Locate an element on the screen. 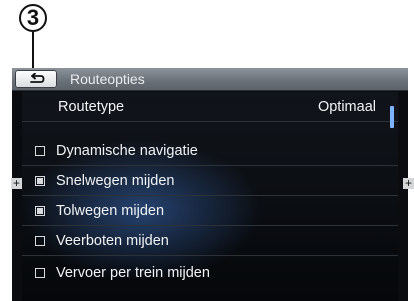 This screenshot has width=414, height=301. scroll-right-plus-icon: + is located at coordinates (408, 183).